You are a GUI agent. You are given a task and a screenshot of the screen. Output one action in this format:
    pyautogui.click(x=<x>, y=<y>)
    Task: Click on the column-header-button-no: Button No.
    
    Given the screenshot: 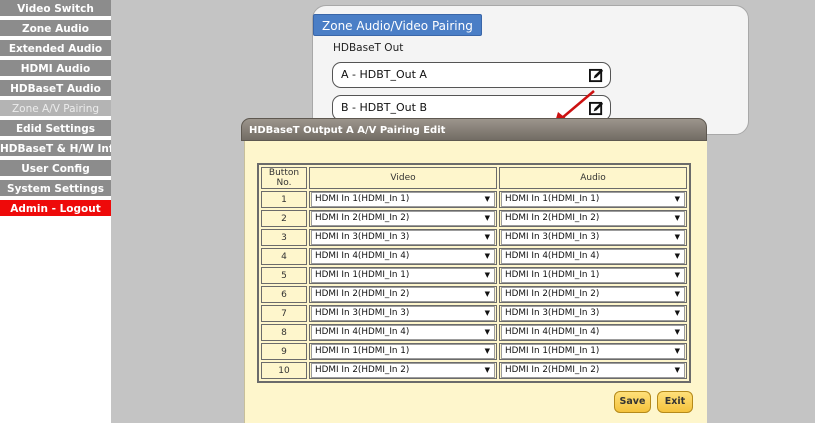 What is the action you would take?
    pyautogui.click(x=284, y=178)
    